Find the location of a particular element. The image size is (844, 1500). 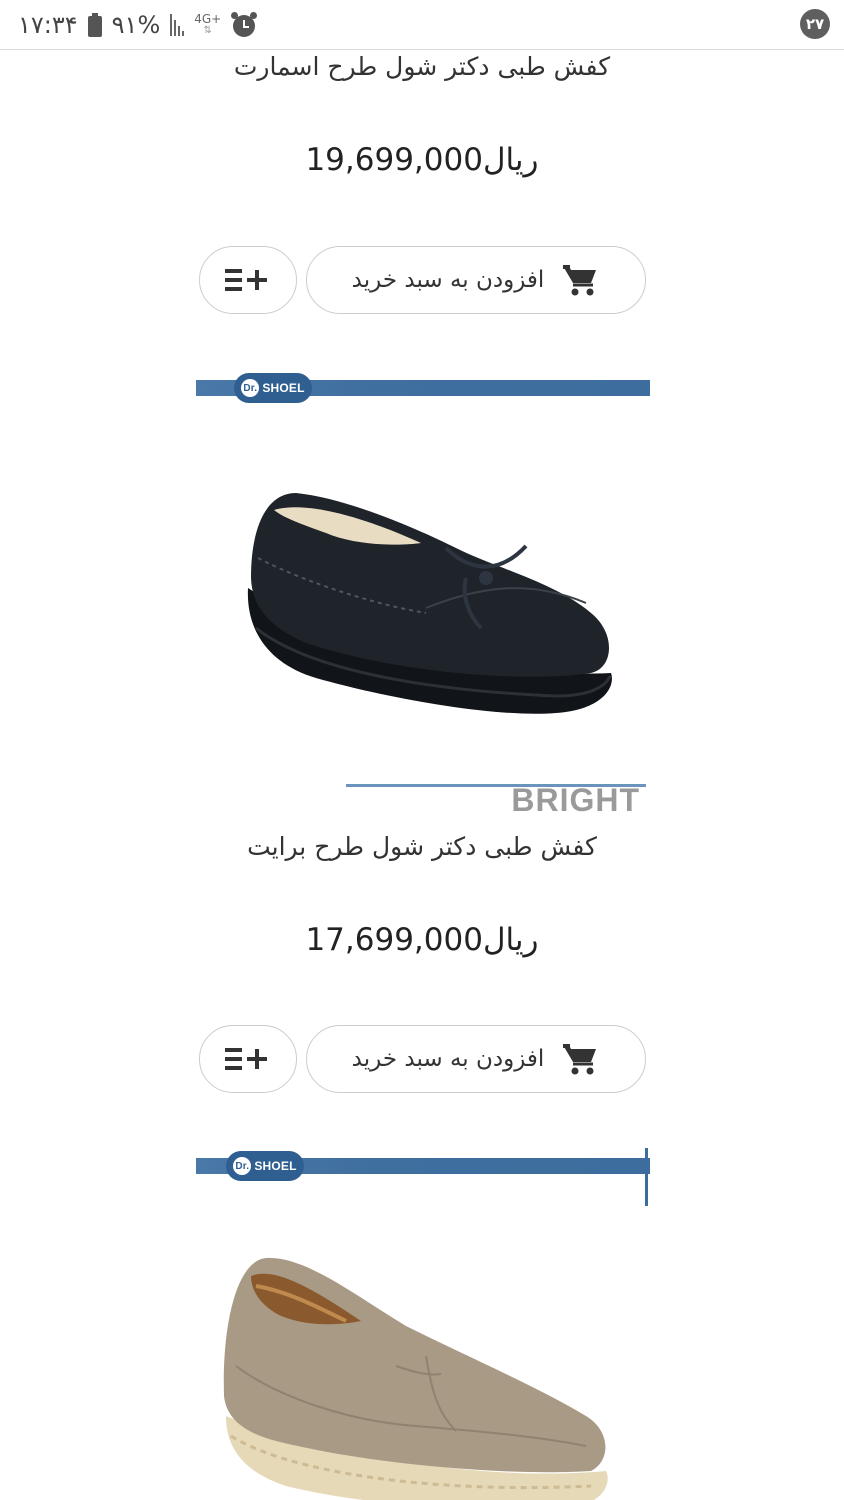

model-name: BRIGHT is located at coordinates (575, 800).